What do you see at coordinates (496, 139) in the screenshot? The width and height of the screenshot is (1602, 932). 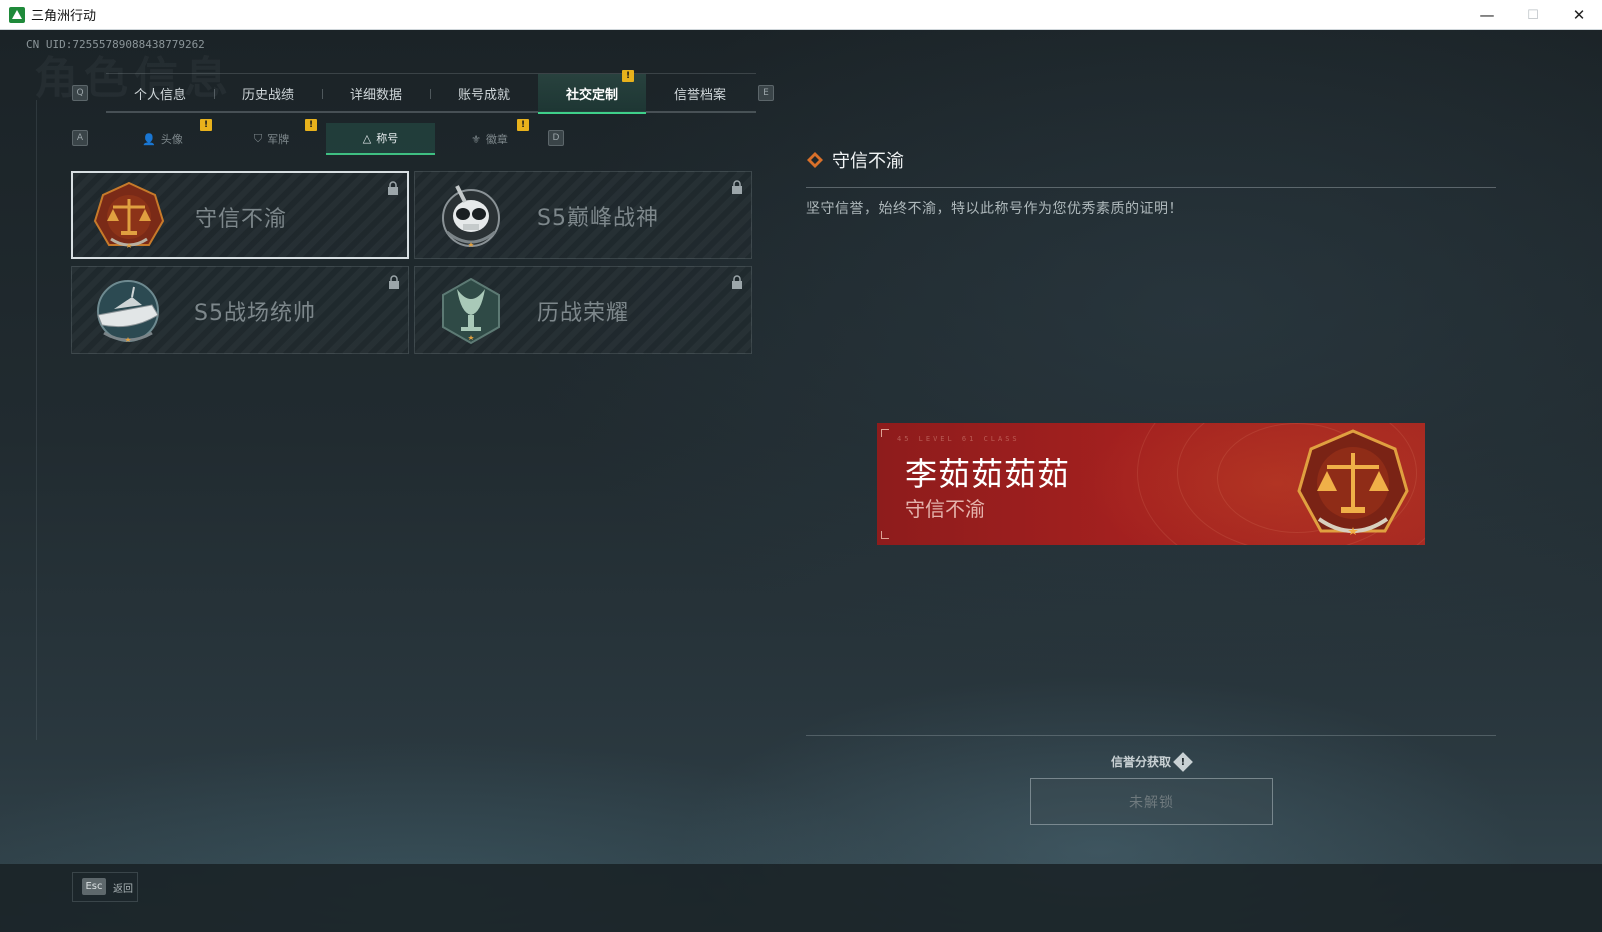 I see `subtab-badge-label: 徽章` at bounding box center [496, 139].